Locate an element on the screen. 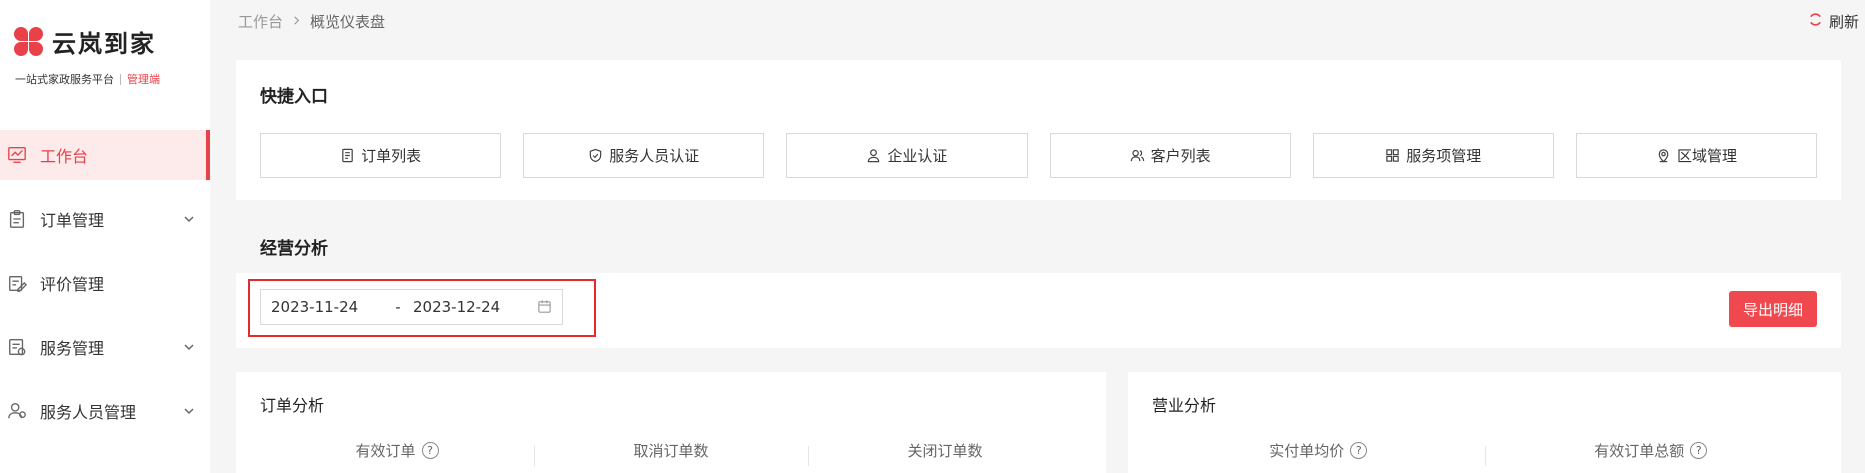  staff-certification-button: 服务人员认证 is located at coordinates (644, 155).